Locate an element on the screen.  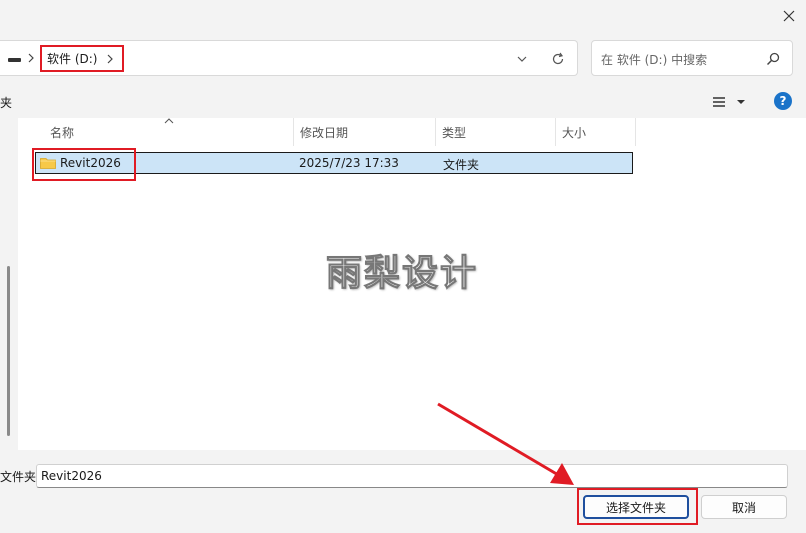
column-header-size: 大小 is located at coordinates (596, 132).